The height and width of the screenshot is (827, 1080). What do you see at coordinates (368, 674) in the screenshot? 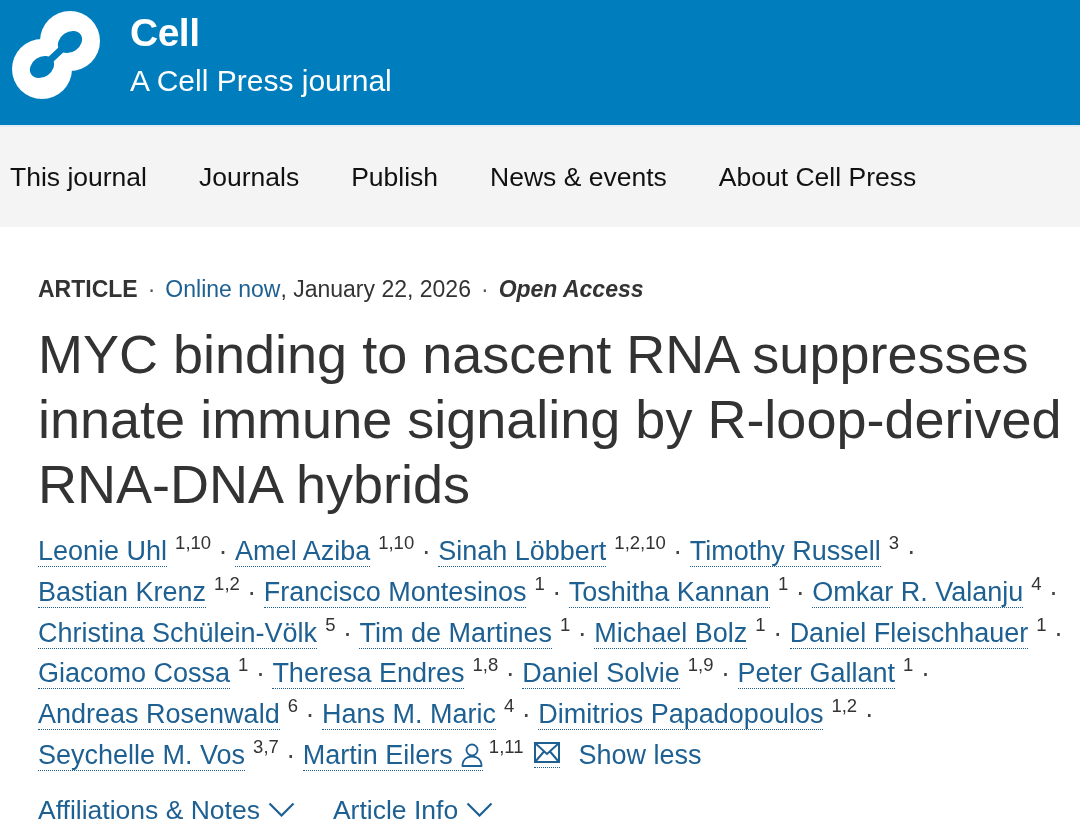
I see `author-link: Theresa Endres` at bounding box center [368, 674].